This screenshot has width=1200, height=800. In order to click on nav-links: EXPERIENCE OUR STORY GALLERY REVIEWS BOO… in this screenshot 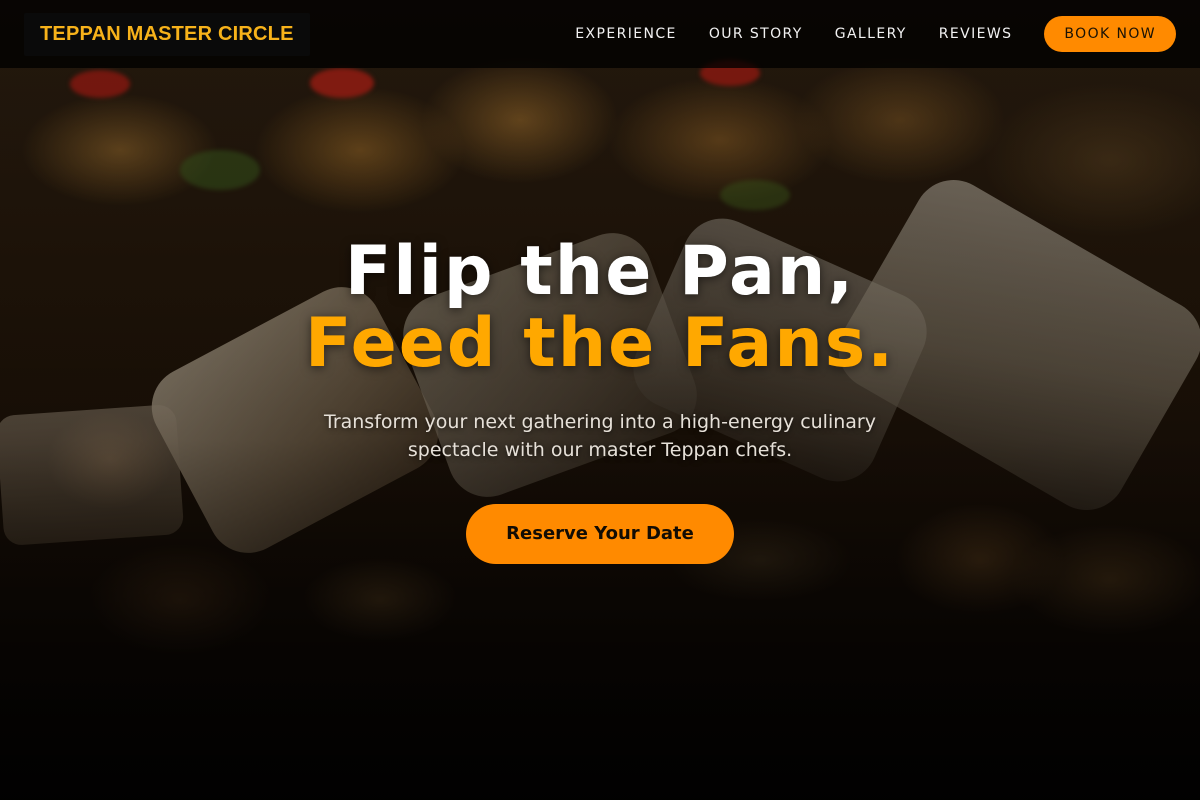, I will do `click(875, 34)`.